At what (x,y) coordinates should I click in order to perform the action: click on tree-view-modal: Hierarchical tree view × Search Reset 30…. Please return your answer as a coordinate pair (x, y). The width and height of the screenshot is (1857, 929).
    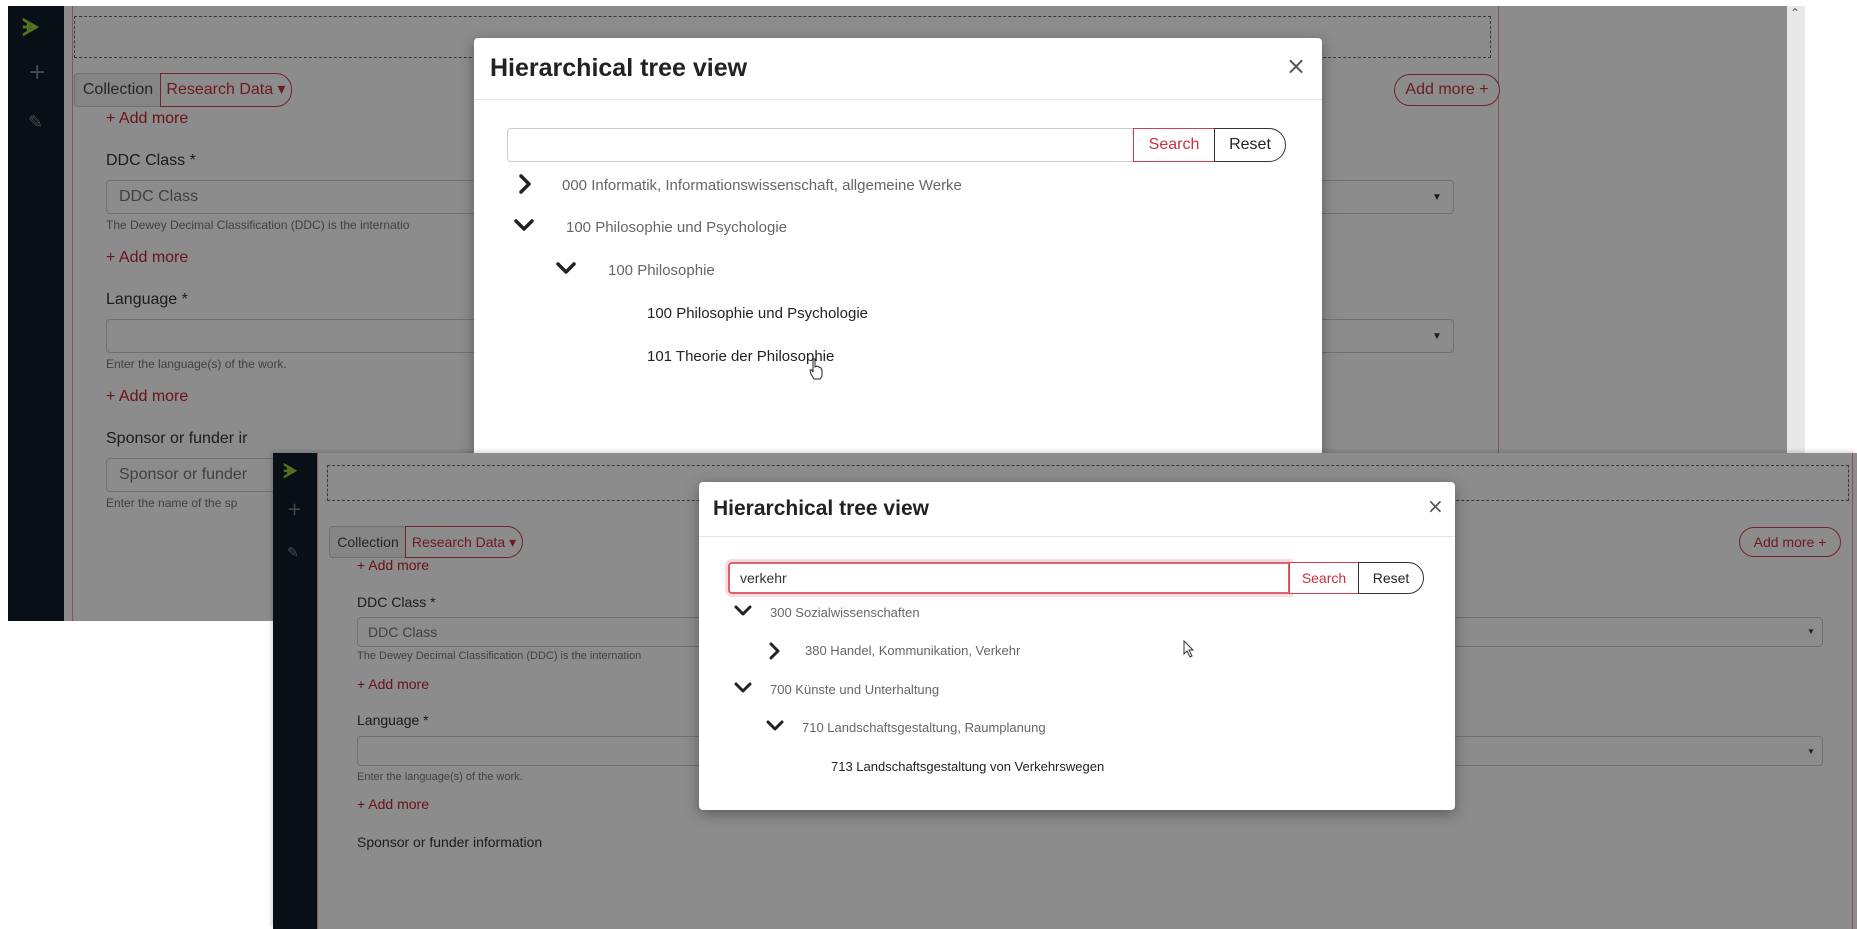
    Looking at the image, I should click on (1077, 646).